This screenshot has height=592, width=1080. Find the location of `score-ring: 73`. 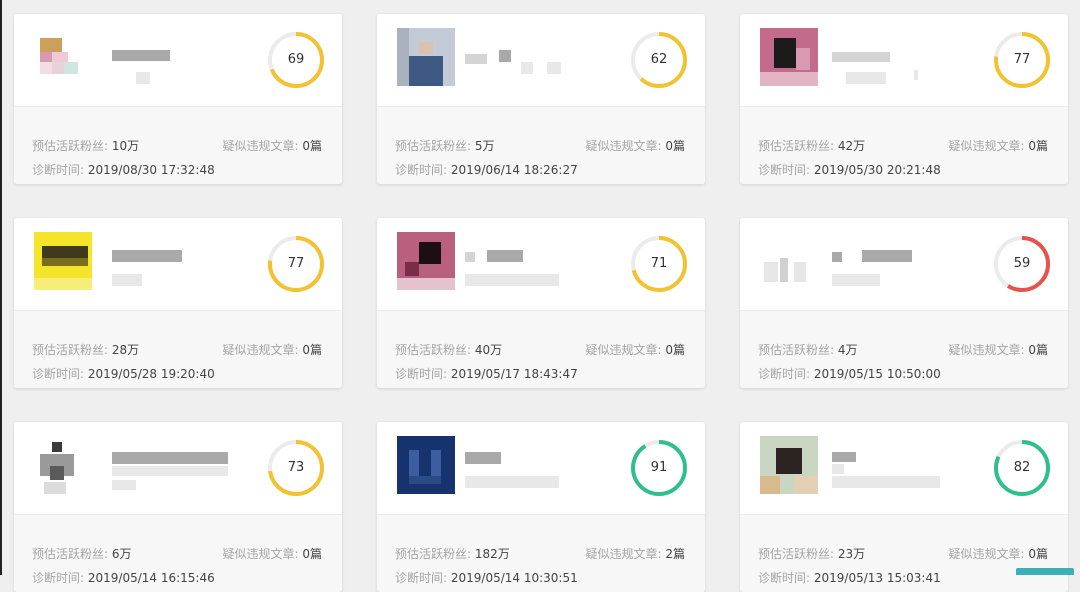

score-ring: 73 is located at coordinates (296, 468).